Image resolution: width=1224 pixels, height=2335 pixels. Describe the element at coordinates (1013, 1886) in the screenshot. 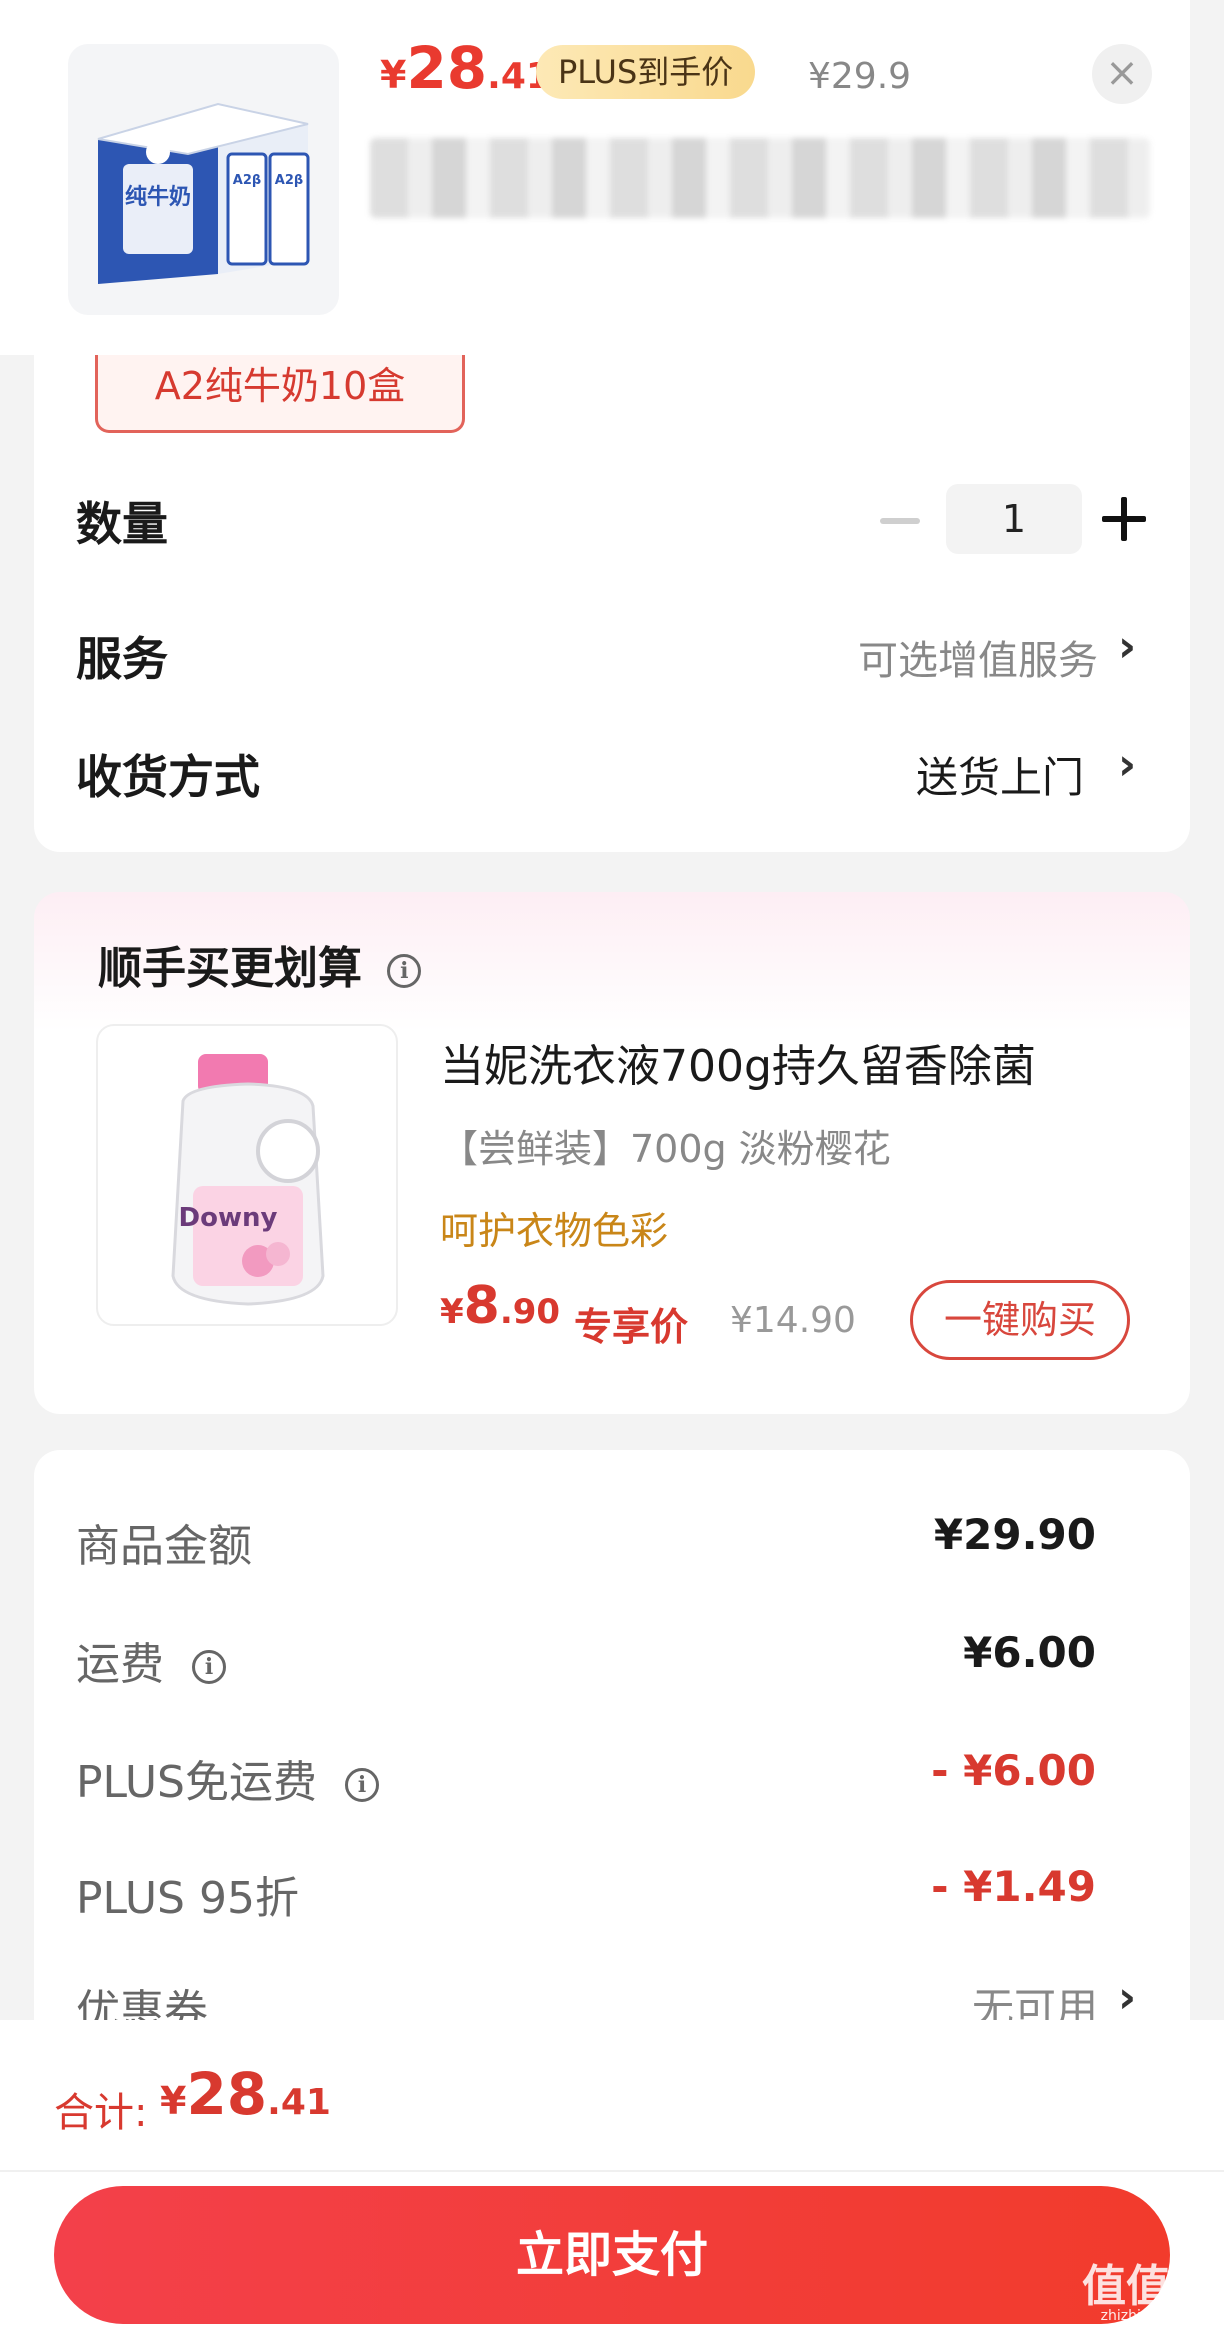

I see `plus-discount-value: - ¥1.49` at that location.